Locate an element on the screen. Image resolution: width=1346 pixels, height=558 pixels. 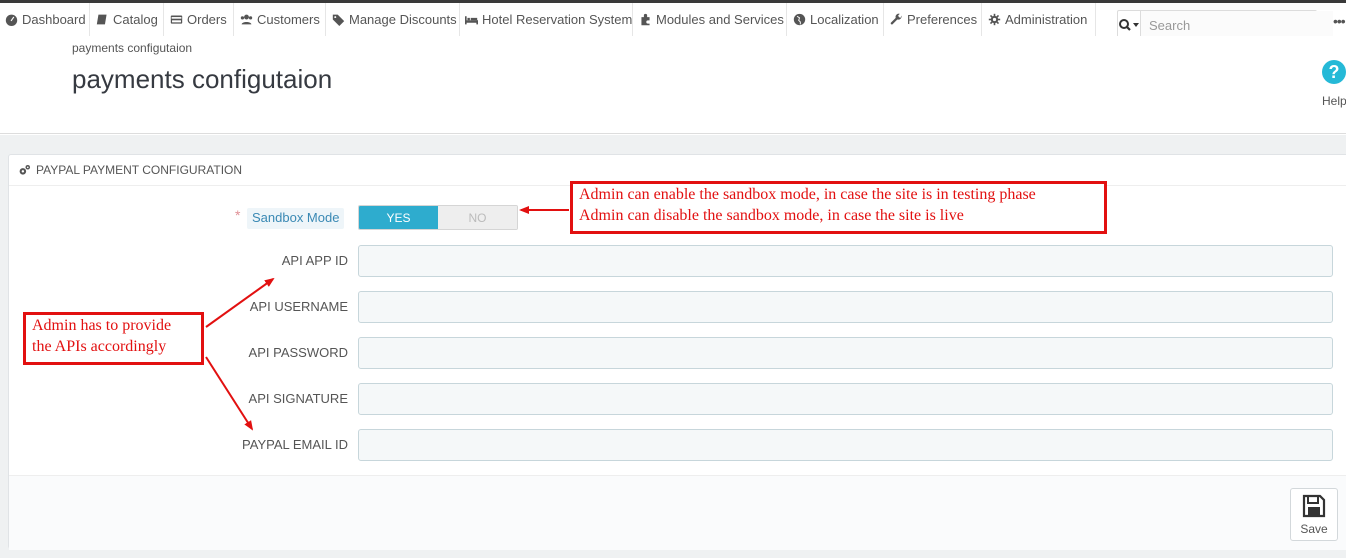
search-input is located at coordinates (1237, 25).